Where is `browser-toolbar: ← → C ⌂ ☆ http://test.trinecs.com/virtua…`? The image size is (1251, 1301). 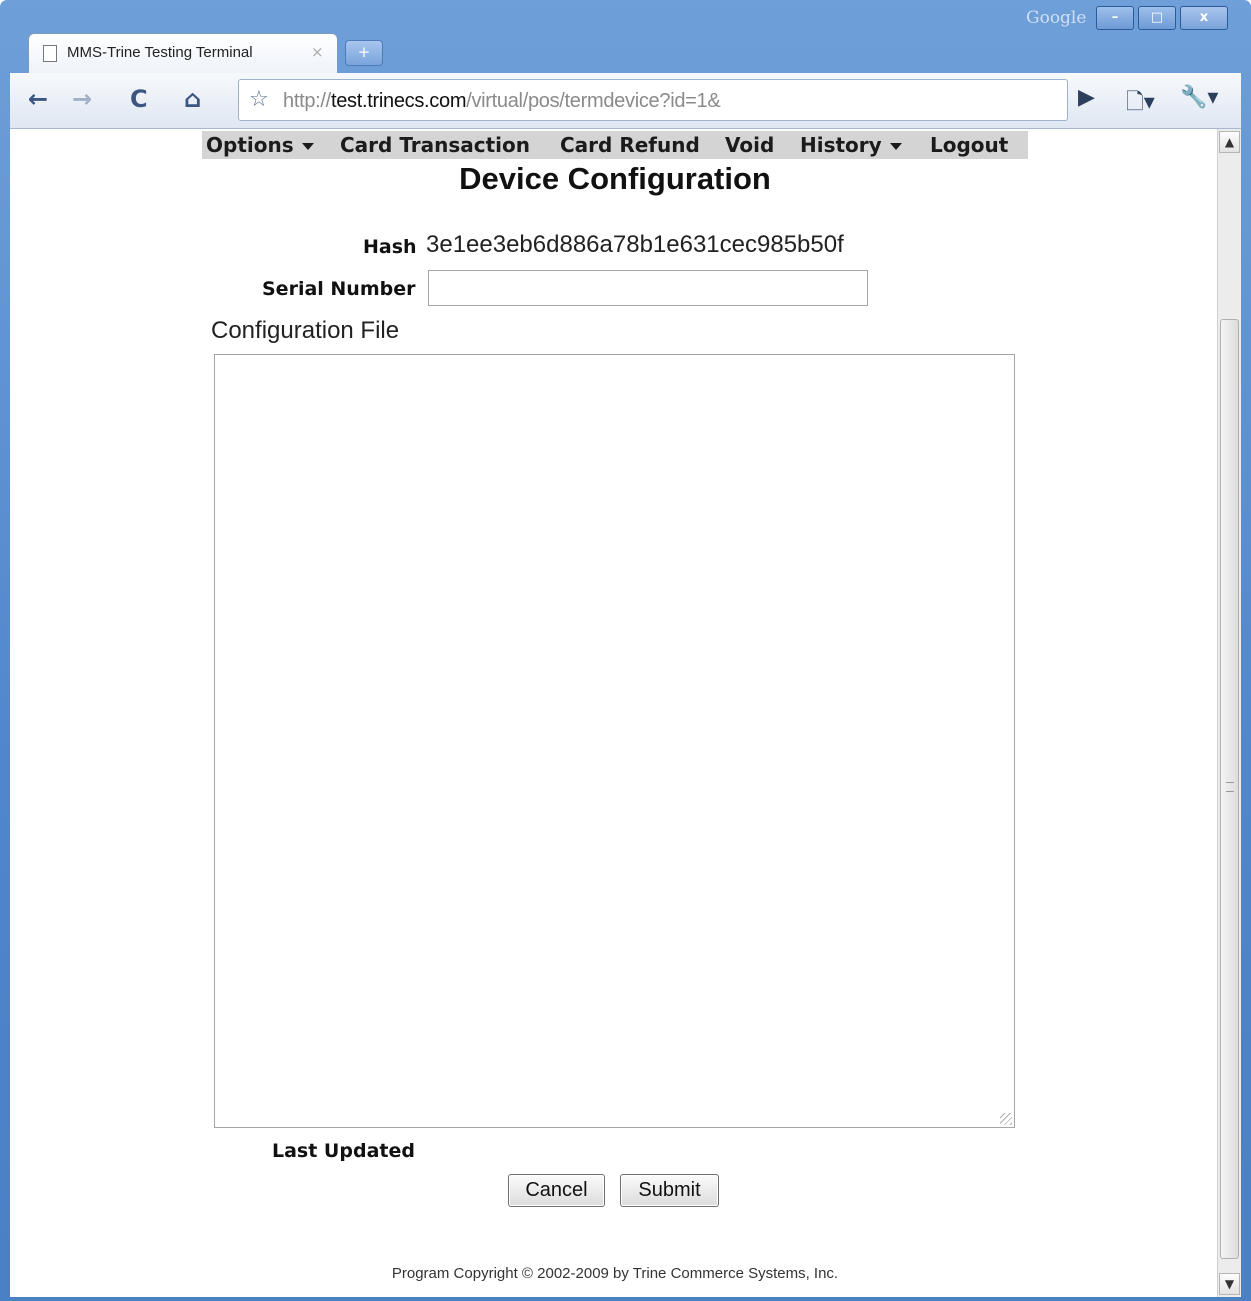 browser-toolbar: ← → C ⌂ ☆ http://test.trinecs.com/virtua… is located at coordinates (625, 101).